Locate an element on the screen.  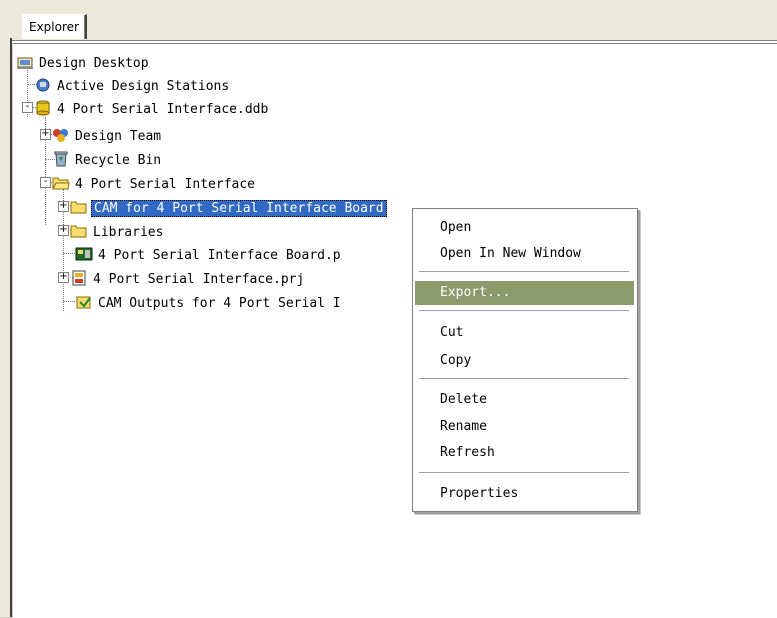
tree-item-design-desktop: Design Desktop is located at coordinates (83, 64).